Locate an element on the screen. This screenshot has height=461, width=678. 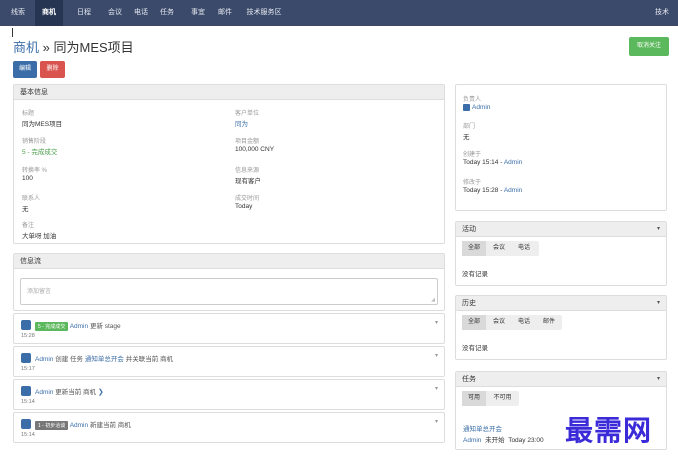
tasks-header: 任务 ▾ is located at coordinates (561, 379).